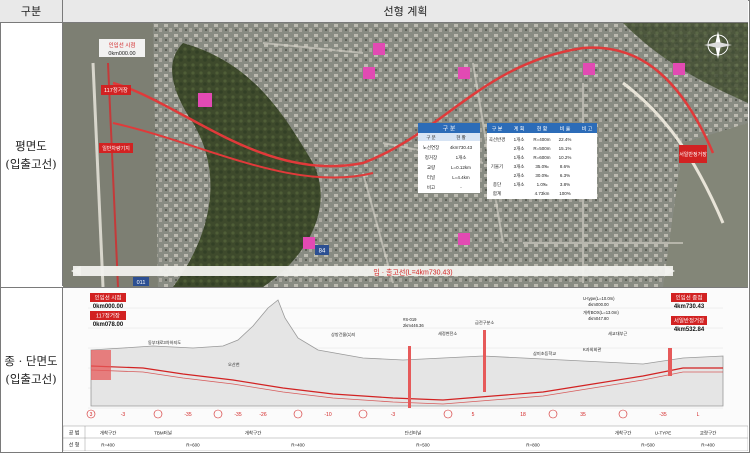 This screenshot has height=453, width=750. Describe the element at coordinates (519, 166) in the screenshot. I see `table2-r3c1: 3개소` at that location.